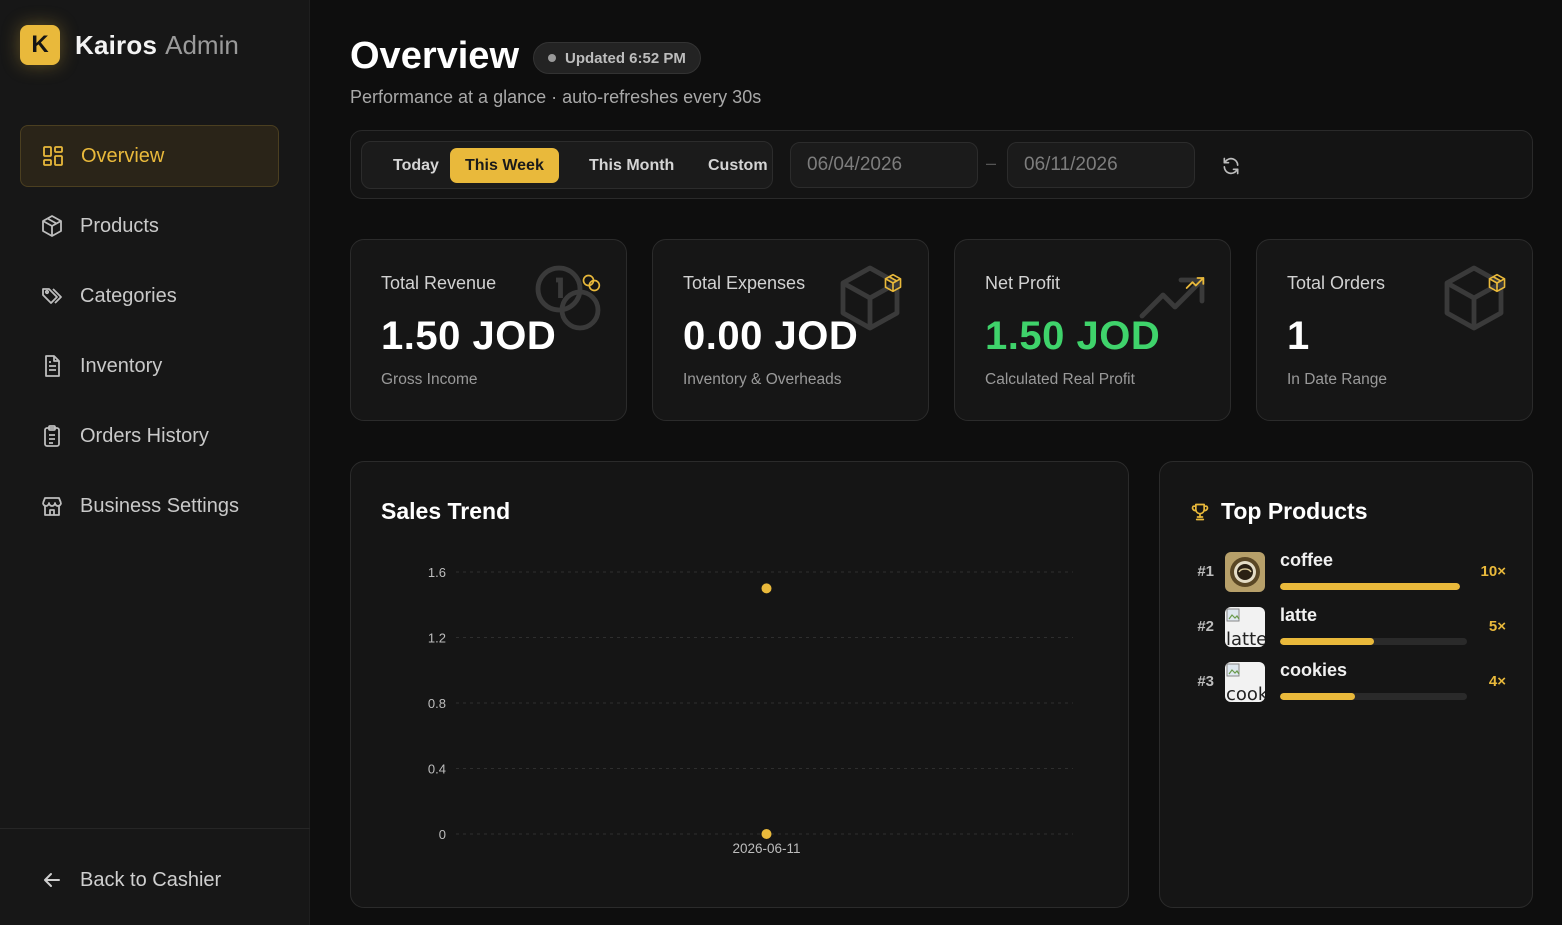  Describe the element at coordinates (159, 505) in the screenshot. I see `sidebar-item-label: Business Settings` at that location.